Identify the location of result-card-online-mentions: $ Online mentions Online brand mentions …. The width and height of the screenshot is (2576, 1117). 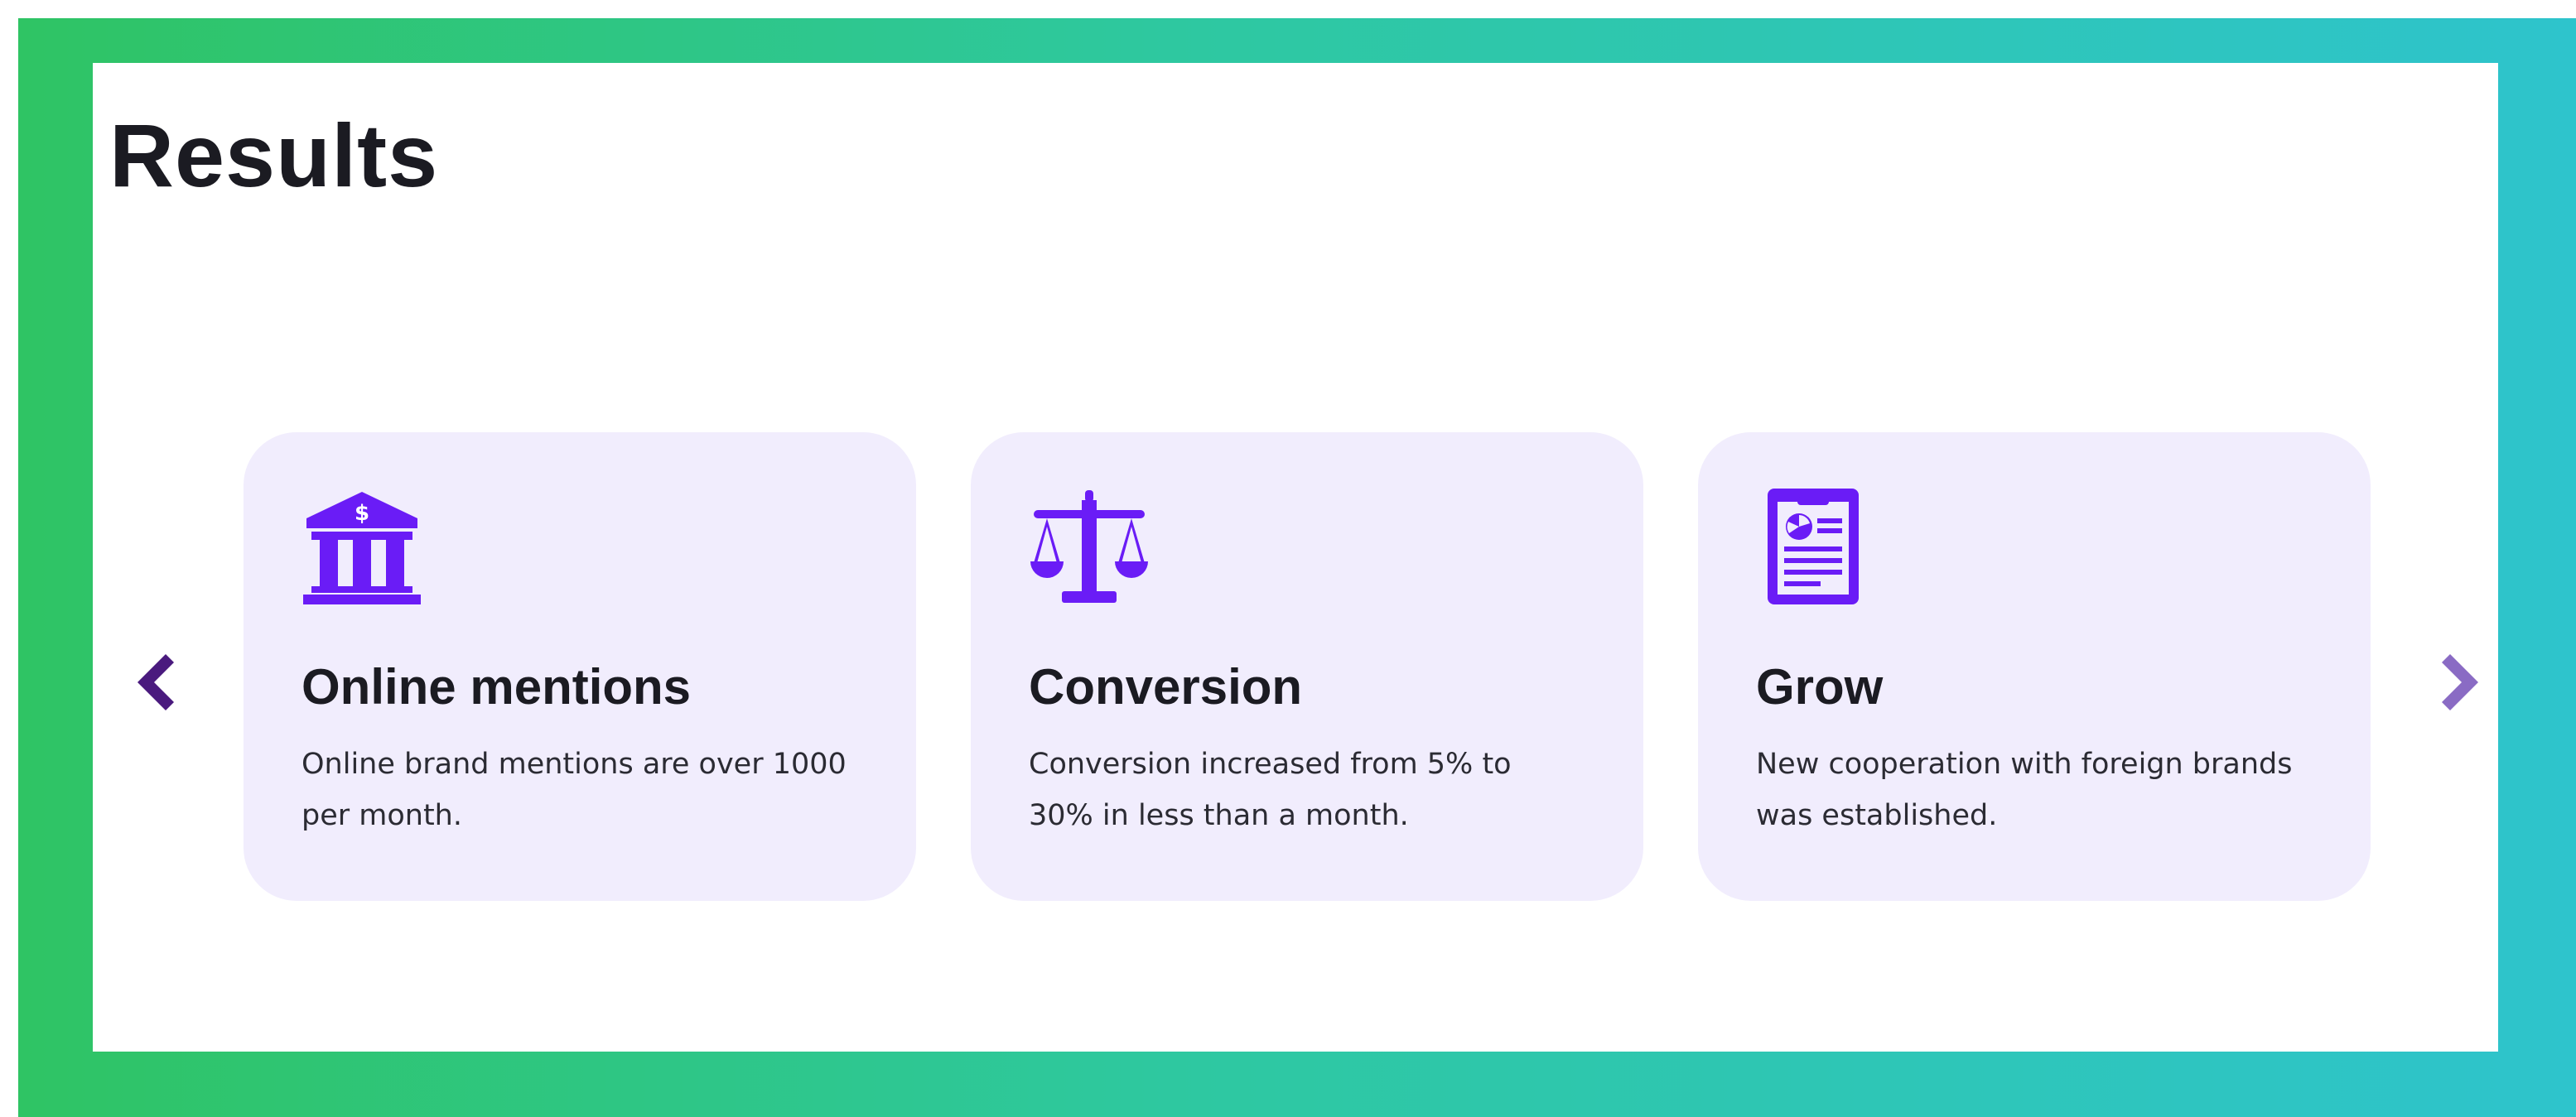
(580, 666).